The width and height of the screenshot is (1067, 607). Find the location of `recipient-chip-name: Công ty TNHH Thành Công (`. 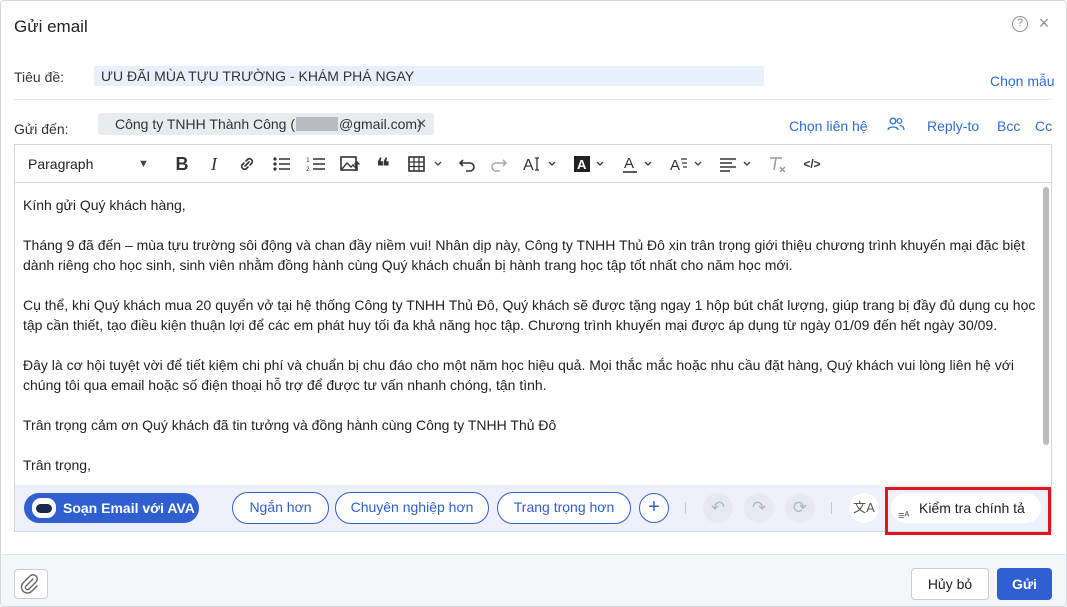

recipient-chip-name: Công ty TNHH Thành Công ( is located at coordinates (205, 124).